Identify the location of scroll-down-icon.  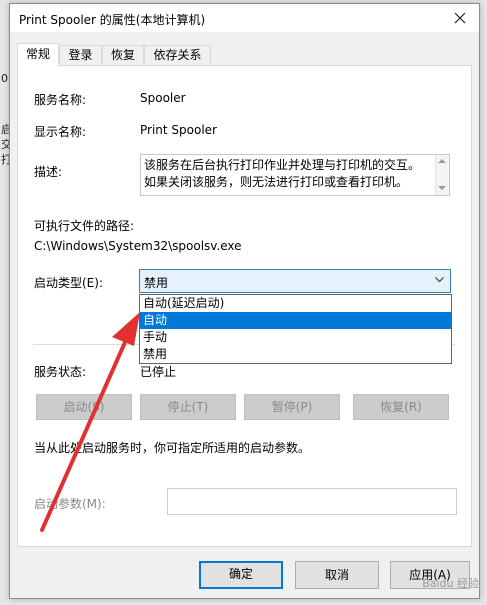
(442, 188).